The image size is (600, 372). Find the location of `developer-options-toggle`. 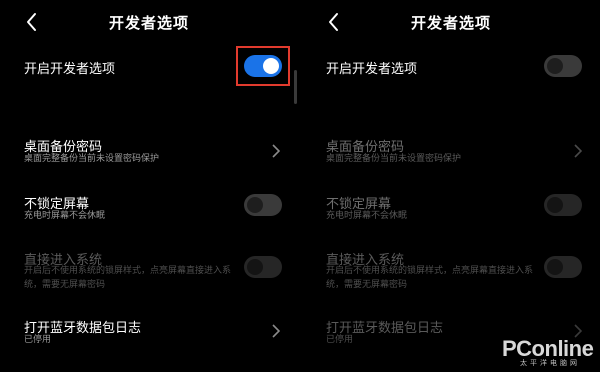

developer-options-toggle is located at coordinates (563, 66).